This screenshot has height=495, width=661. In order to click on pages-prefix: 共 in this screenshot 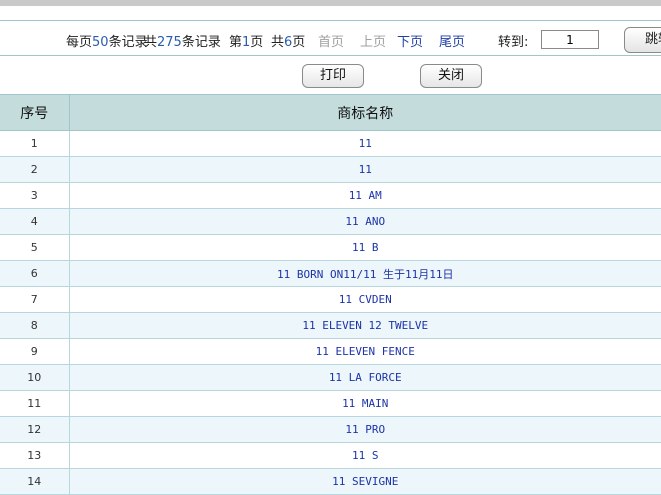, I will do `click(278, 42)`.